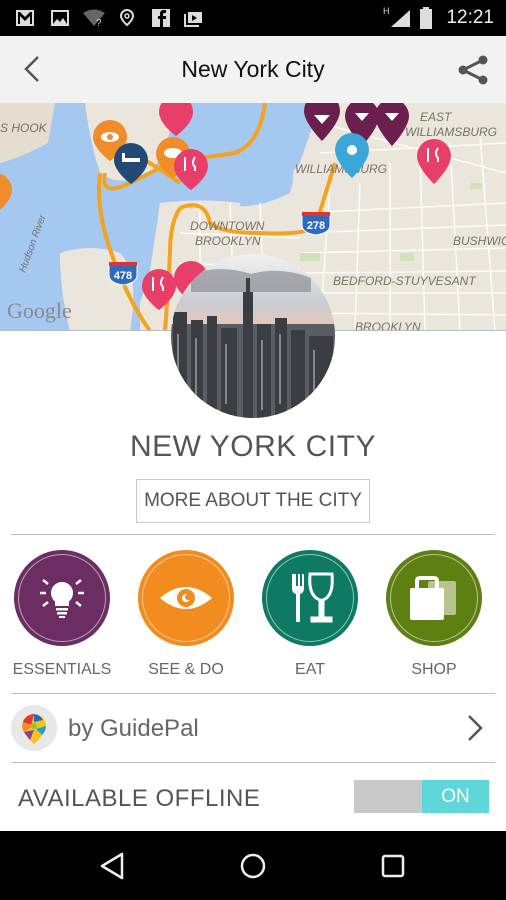 This screenshot has width=506, height=900. I want to click on app-bar: New York City, so click(253, 69).